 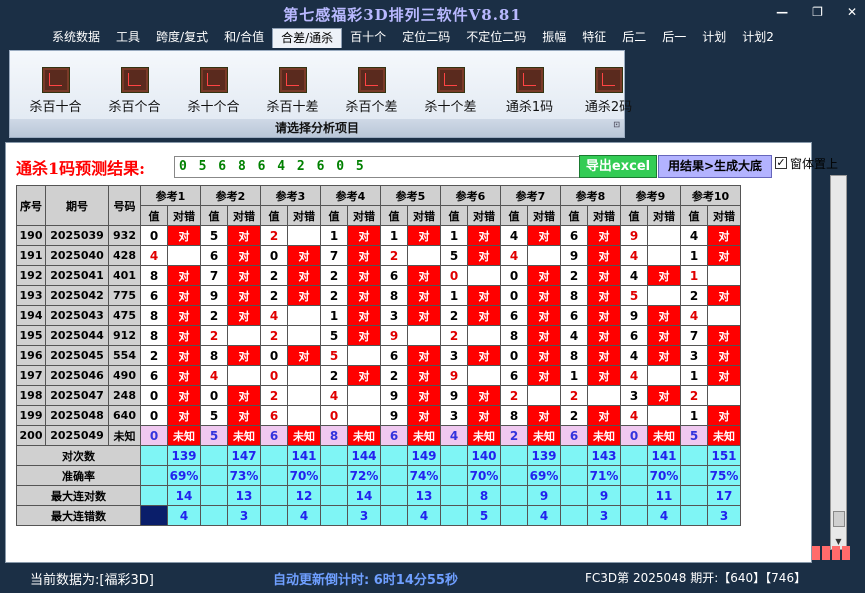 I want to click on table-row: 195 2025044 912 8 对 2 2 5 对 9 2 8 对 4 对 6 对 7 对, so click(x=378, y=335).